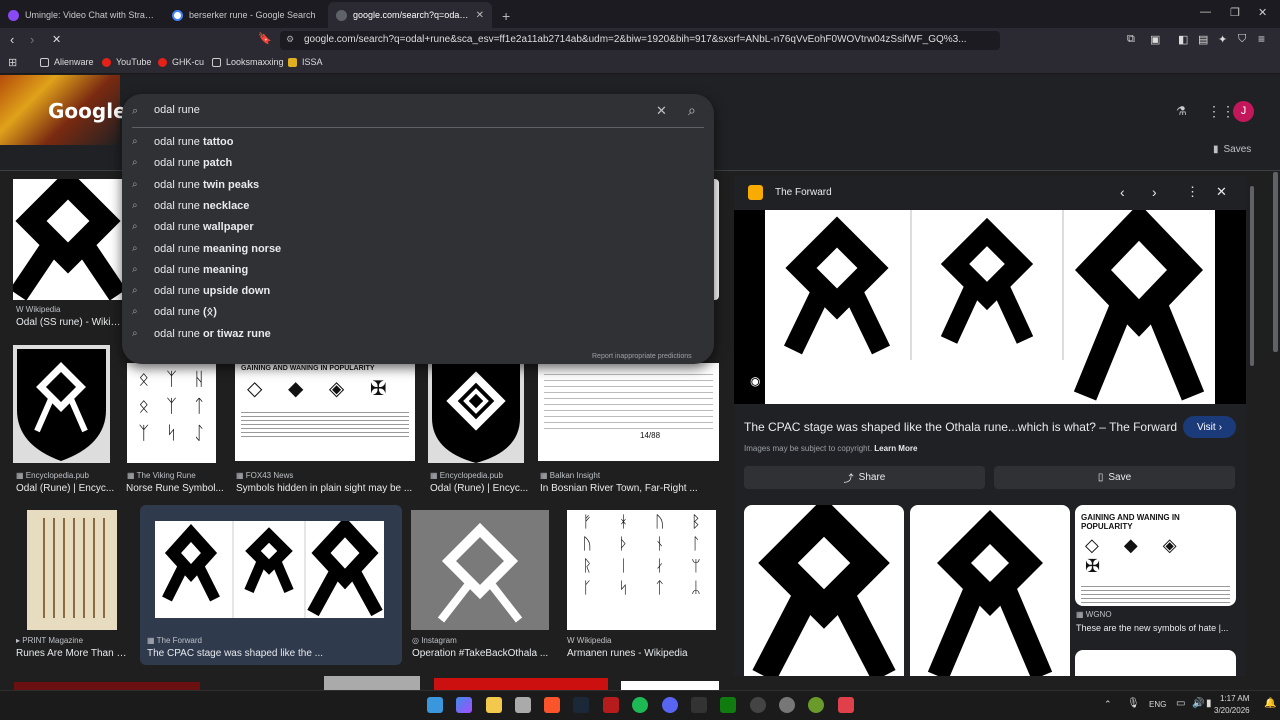 This screenshot has height=720, width=1280. What do you see at coordinates (181, 62) in the screenshot?
I see `bookmark-ghk: GHK-cu` at bounding box center [181, 62].